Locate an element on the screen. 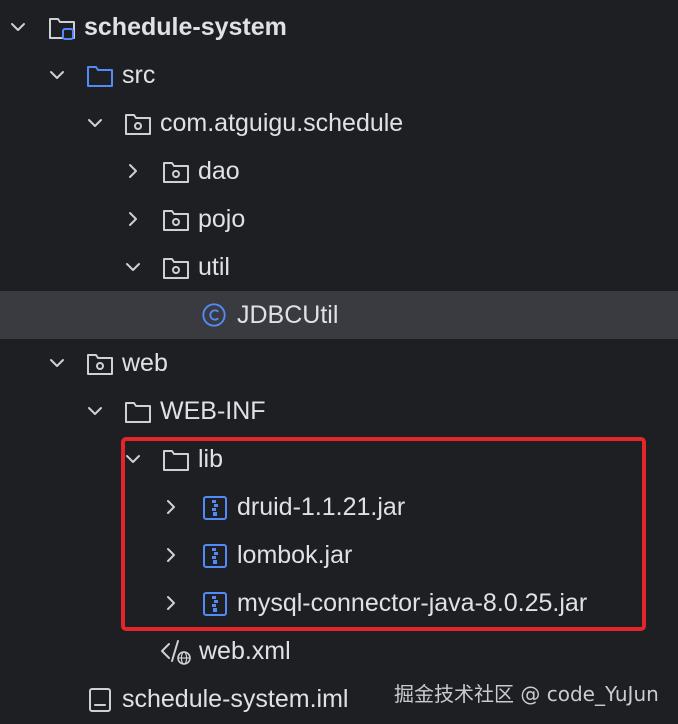 This screenshot has width=678, height=724. tree-label-web-xml: web.xml is located at coordinates (245, 651).